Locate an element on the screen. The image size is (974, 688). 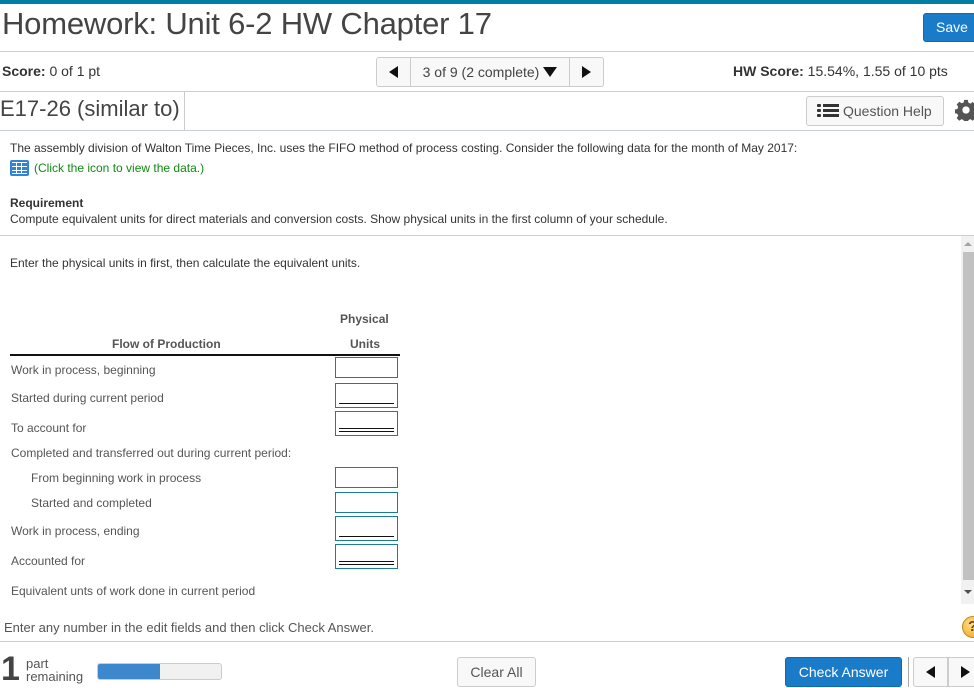
row-label-to-account-for: To account for is located at coordinates (49, 428).